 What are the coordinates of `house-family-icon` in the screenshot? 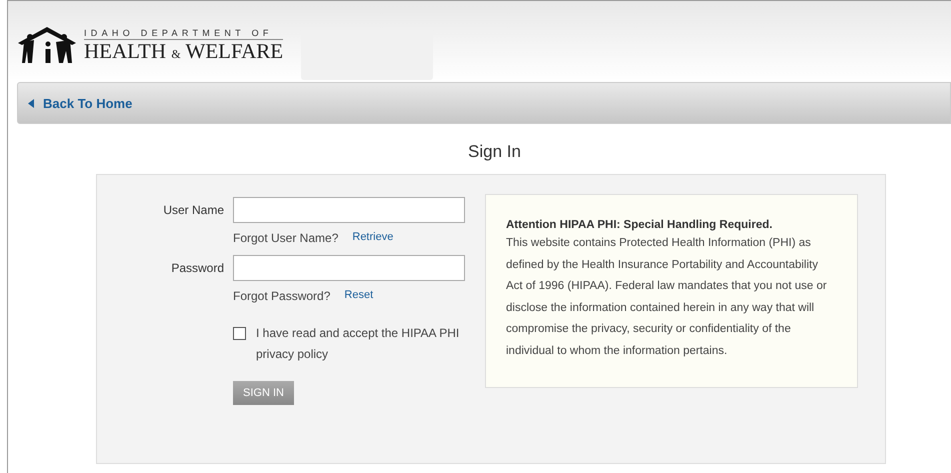 It's located at (47, 45).